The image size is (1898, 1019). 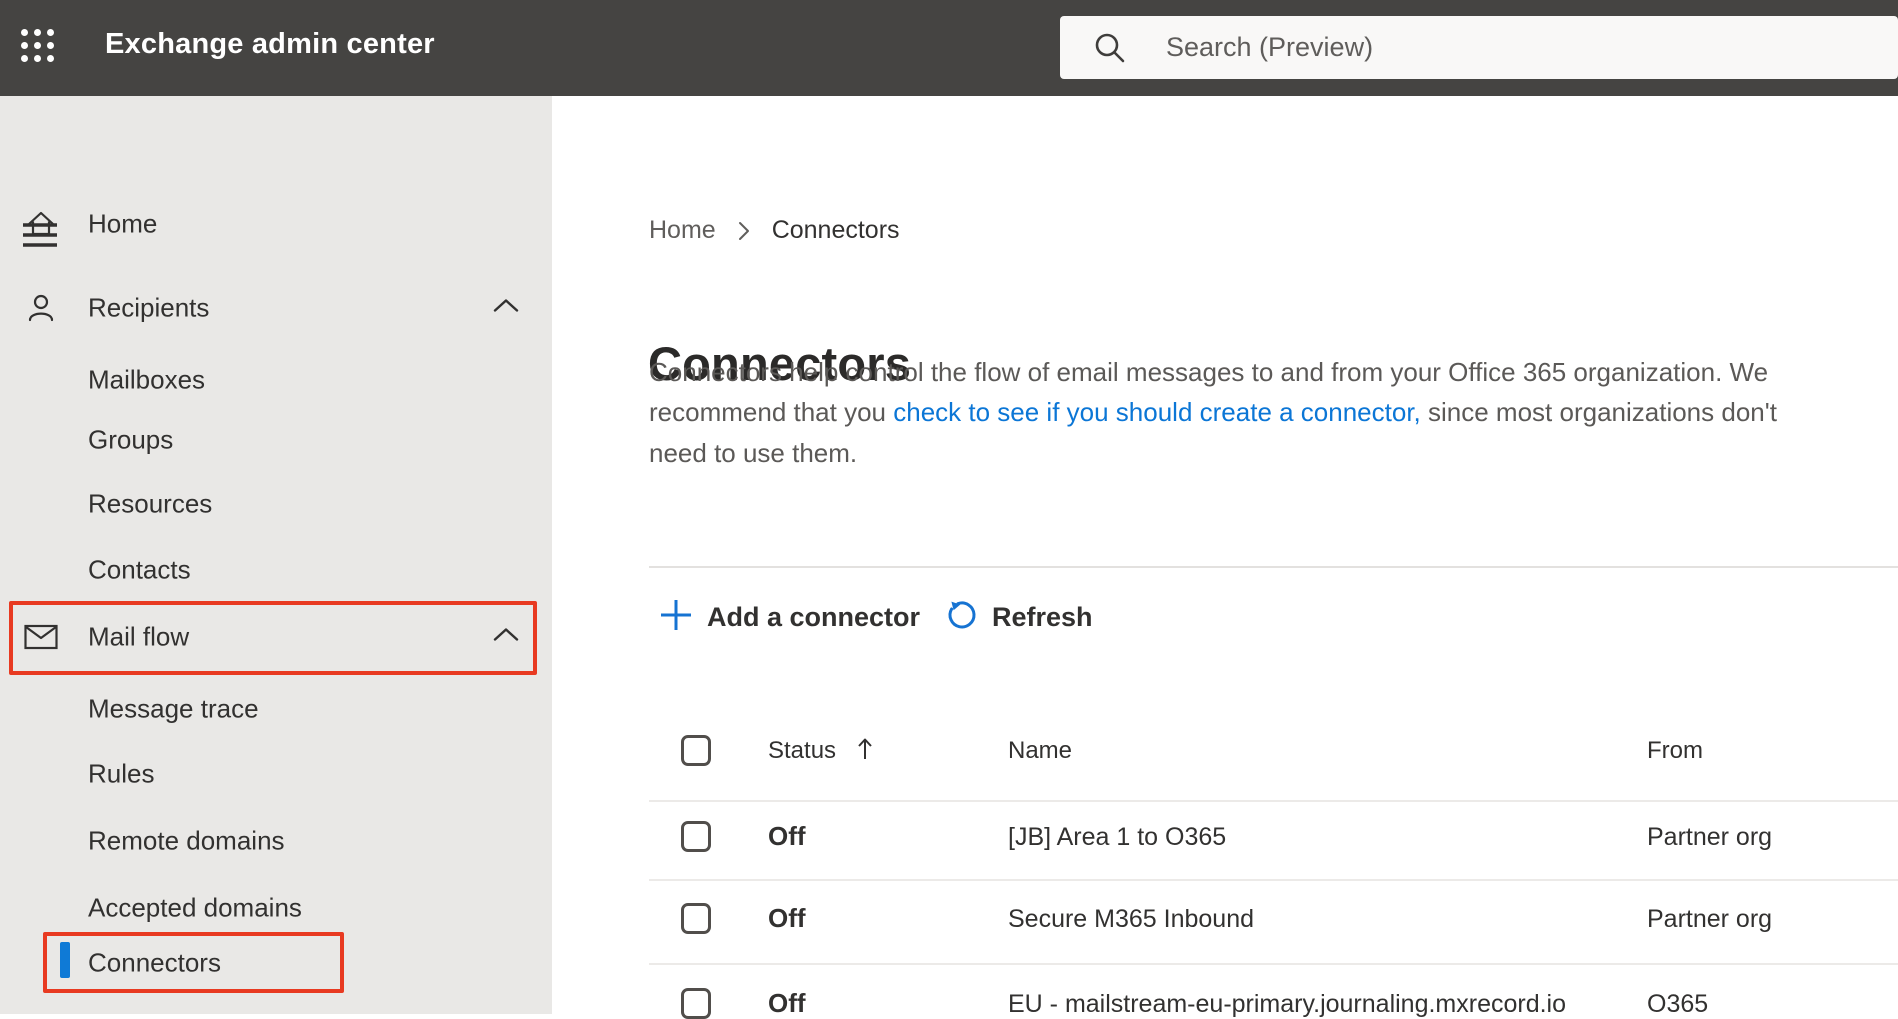 What do you see at coordinates (1110, 50) in the screenshot?
I see `search-icon` at bounding box center [1110, 50].